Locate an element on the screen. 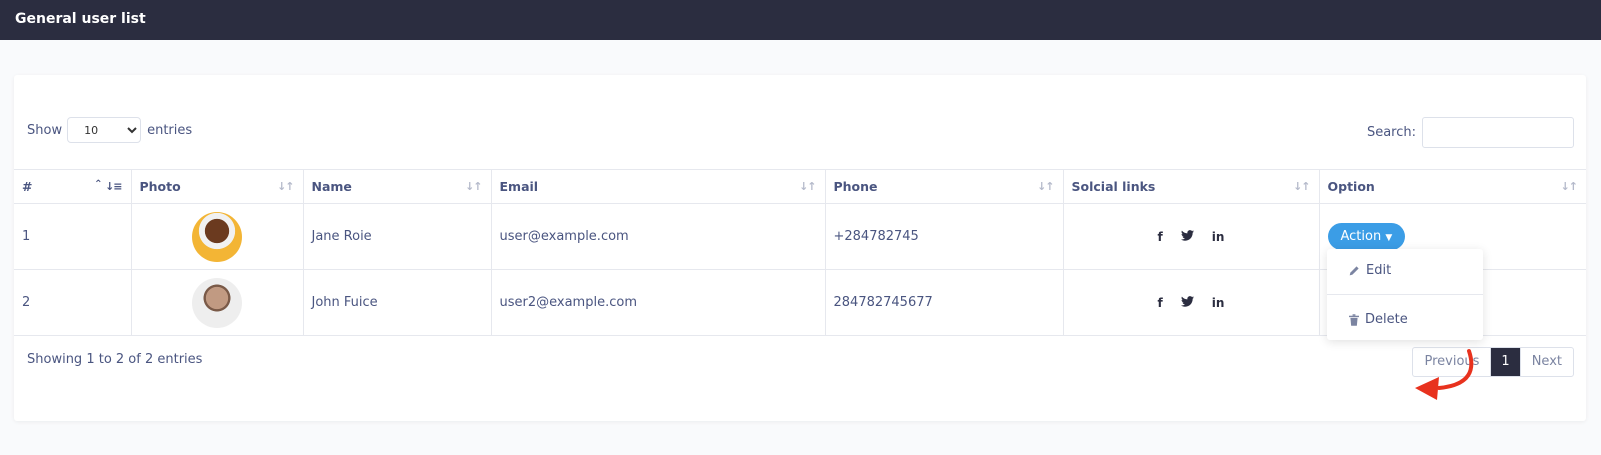 Image resolution: width=1601 pixels, height=455 pixels. row-phone: 284782745677 is located at coordinates (944, 302).